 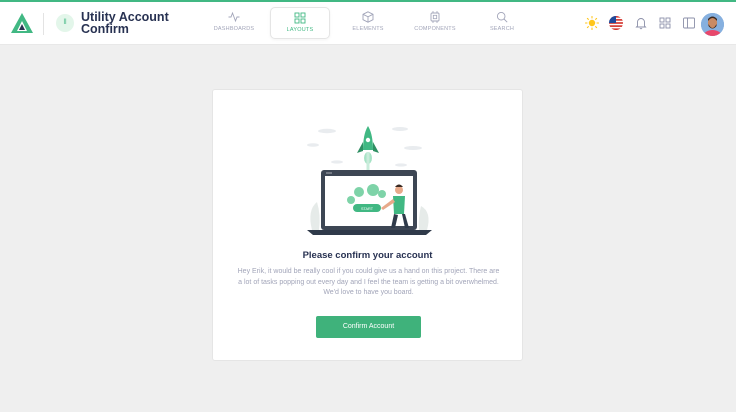 I want to click on nav-item-dashboards: DASHBOARDS, so click(x=234, y=23).